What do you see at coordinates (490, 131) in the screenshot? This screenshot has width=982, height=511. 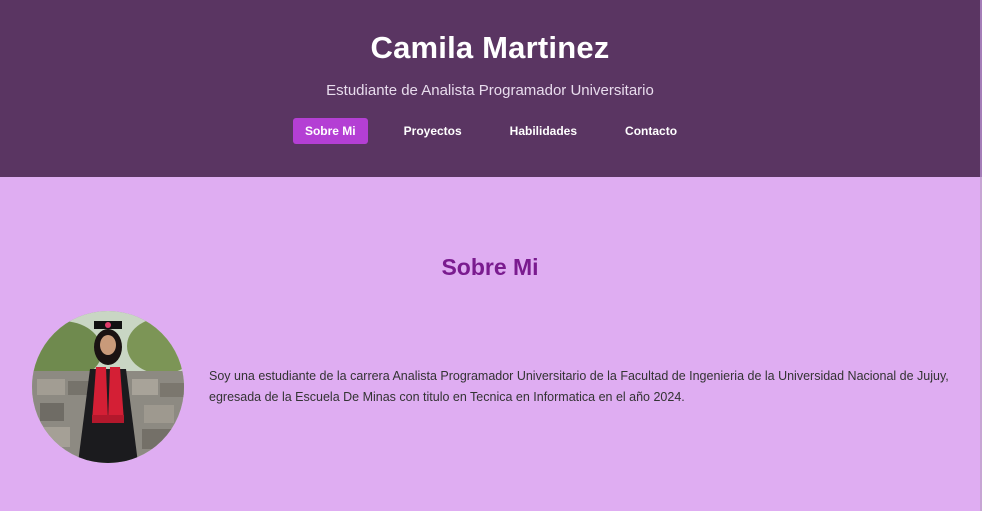 I see `main-nav: Sobre Mi Proyectos Habilidades Contacto` at bounding box center [490, 131].